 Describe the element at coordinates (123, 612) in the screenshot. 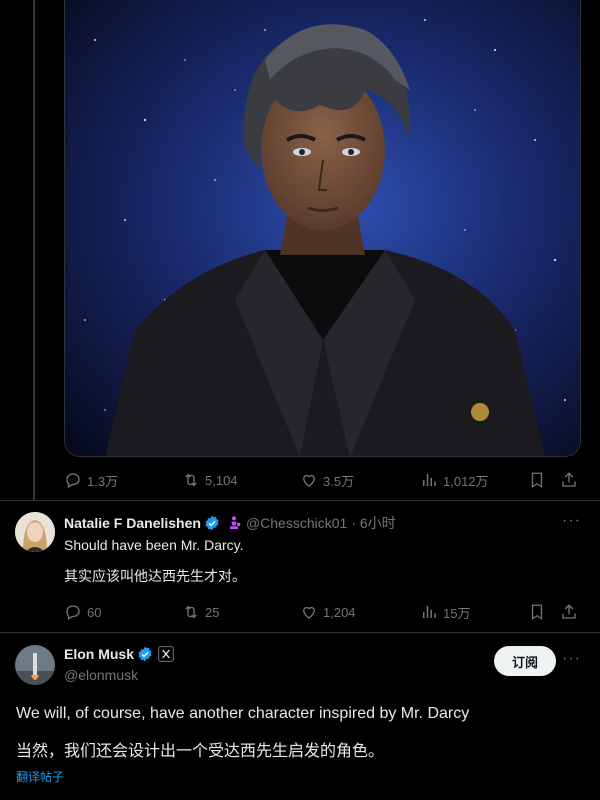

I see `reply-button: 60` at that location.